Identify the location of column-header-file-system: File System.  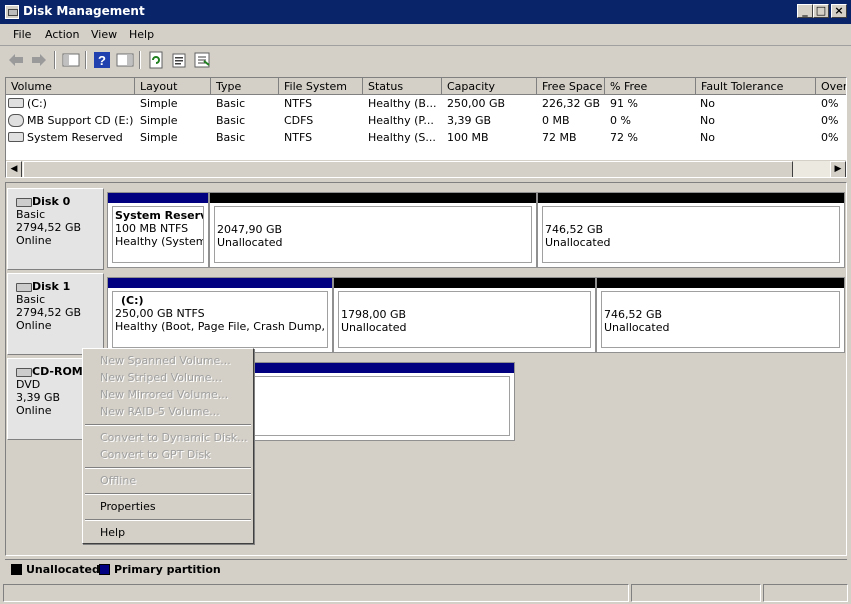
(321, 86).